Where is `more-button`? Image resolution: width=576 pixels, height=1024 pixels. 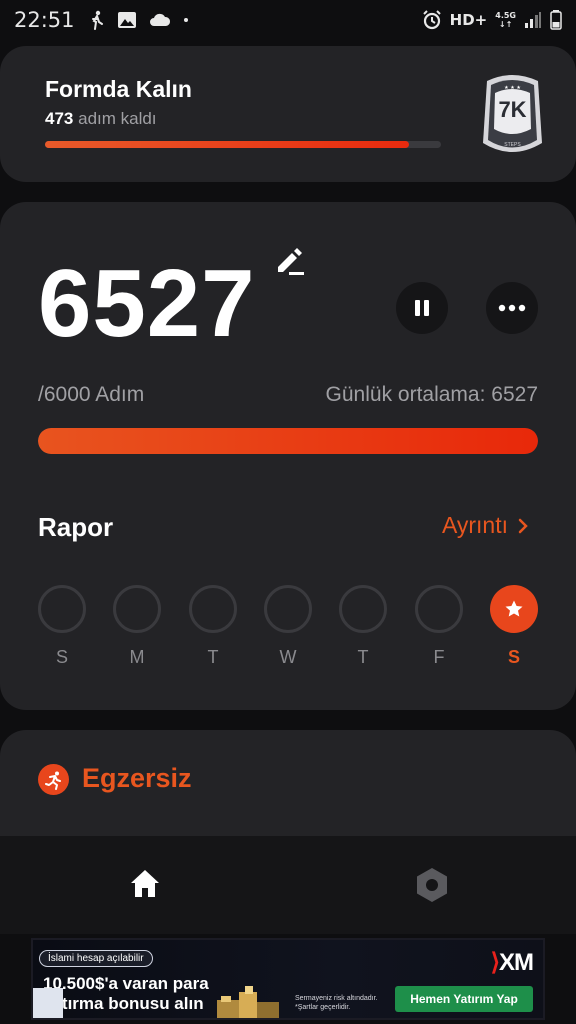 more-button is located at coordinates (512, 308).